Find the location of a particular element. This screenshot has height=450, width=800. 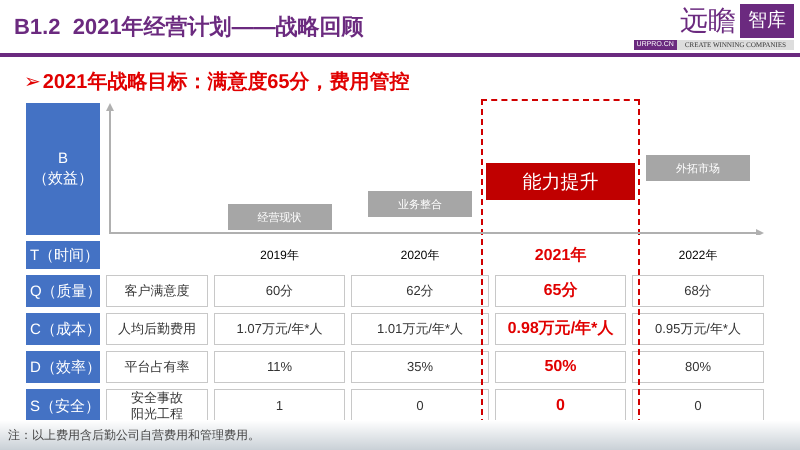

stage-label: 业务整合 is located at coordinates (420, 204).